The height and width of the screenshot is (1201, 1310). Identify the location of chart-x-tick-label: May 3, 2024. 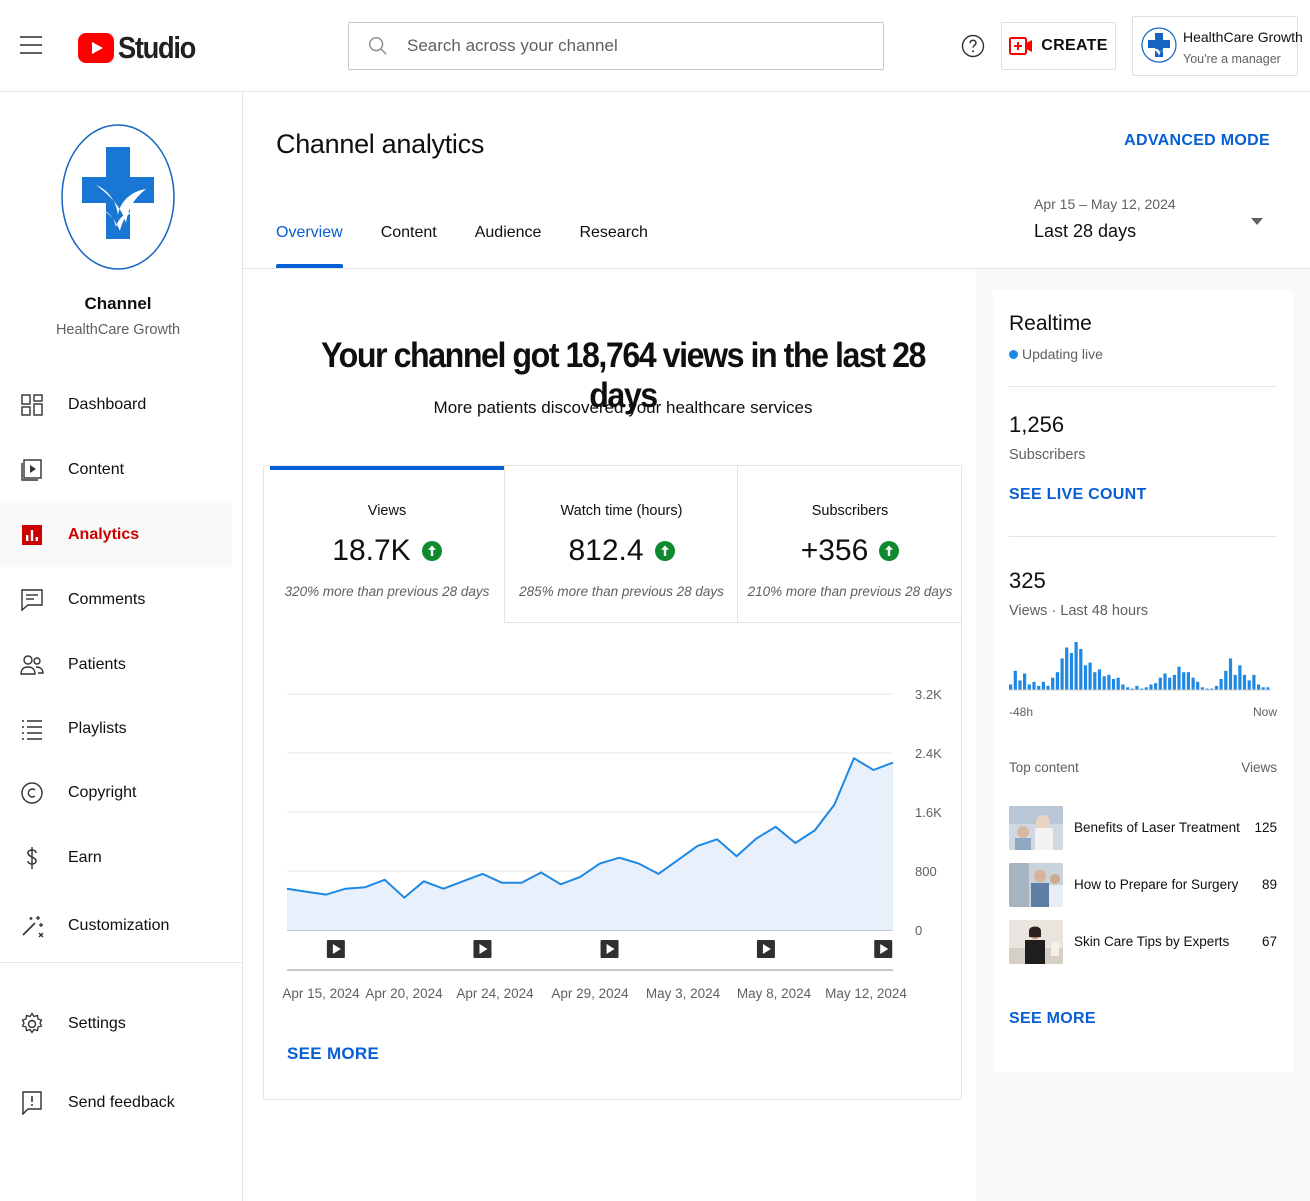
(683, 993).